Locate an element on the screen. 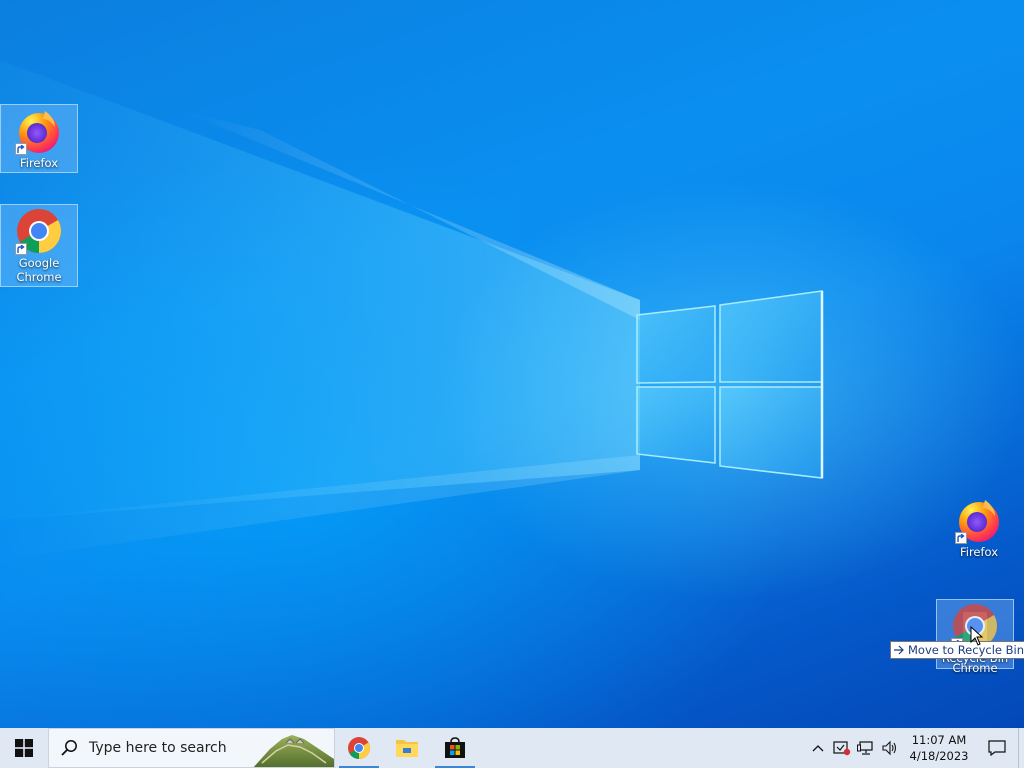  taskbar-search-box: Type here to search is located at coordinates (191, 748).